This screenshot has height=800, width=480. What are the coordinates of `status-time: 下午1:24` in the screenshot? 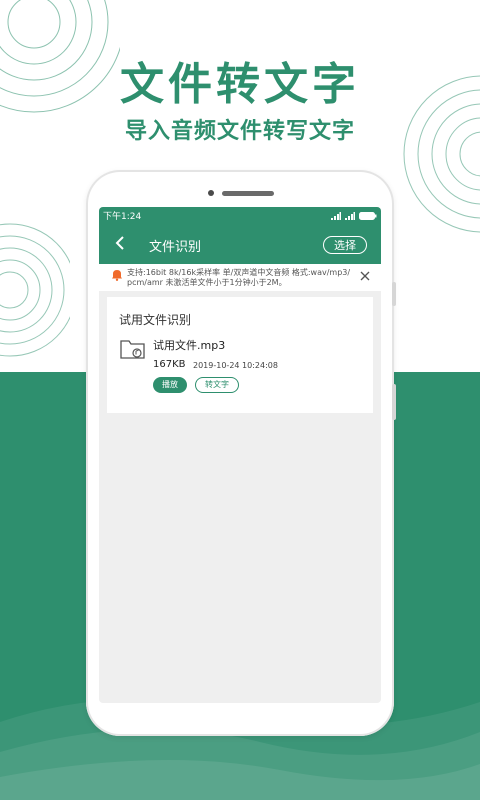 It's located at (122, 217).